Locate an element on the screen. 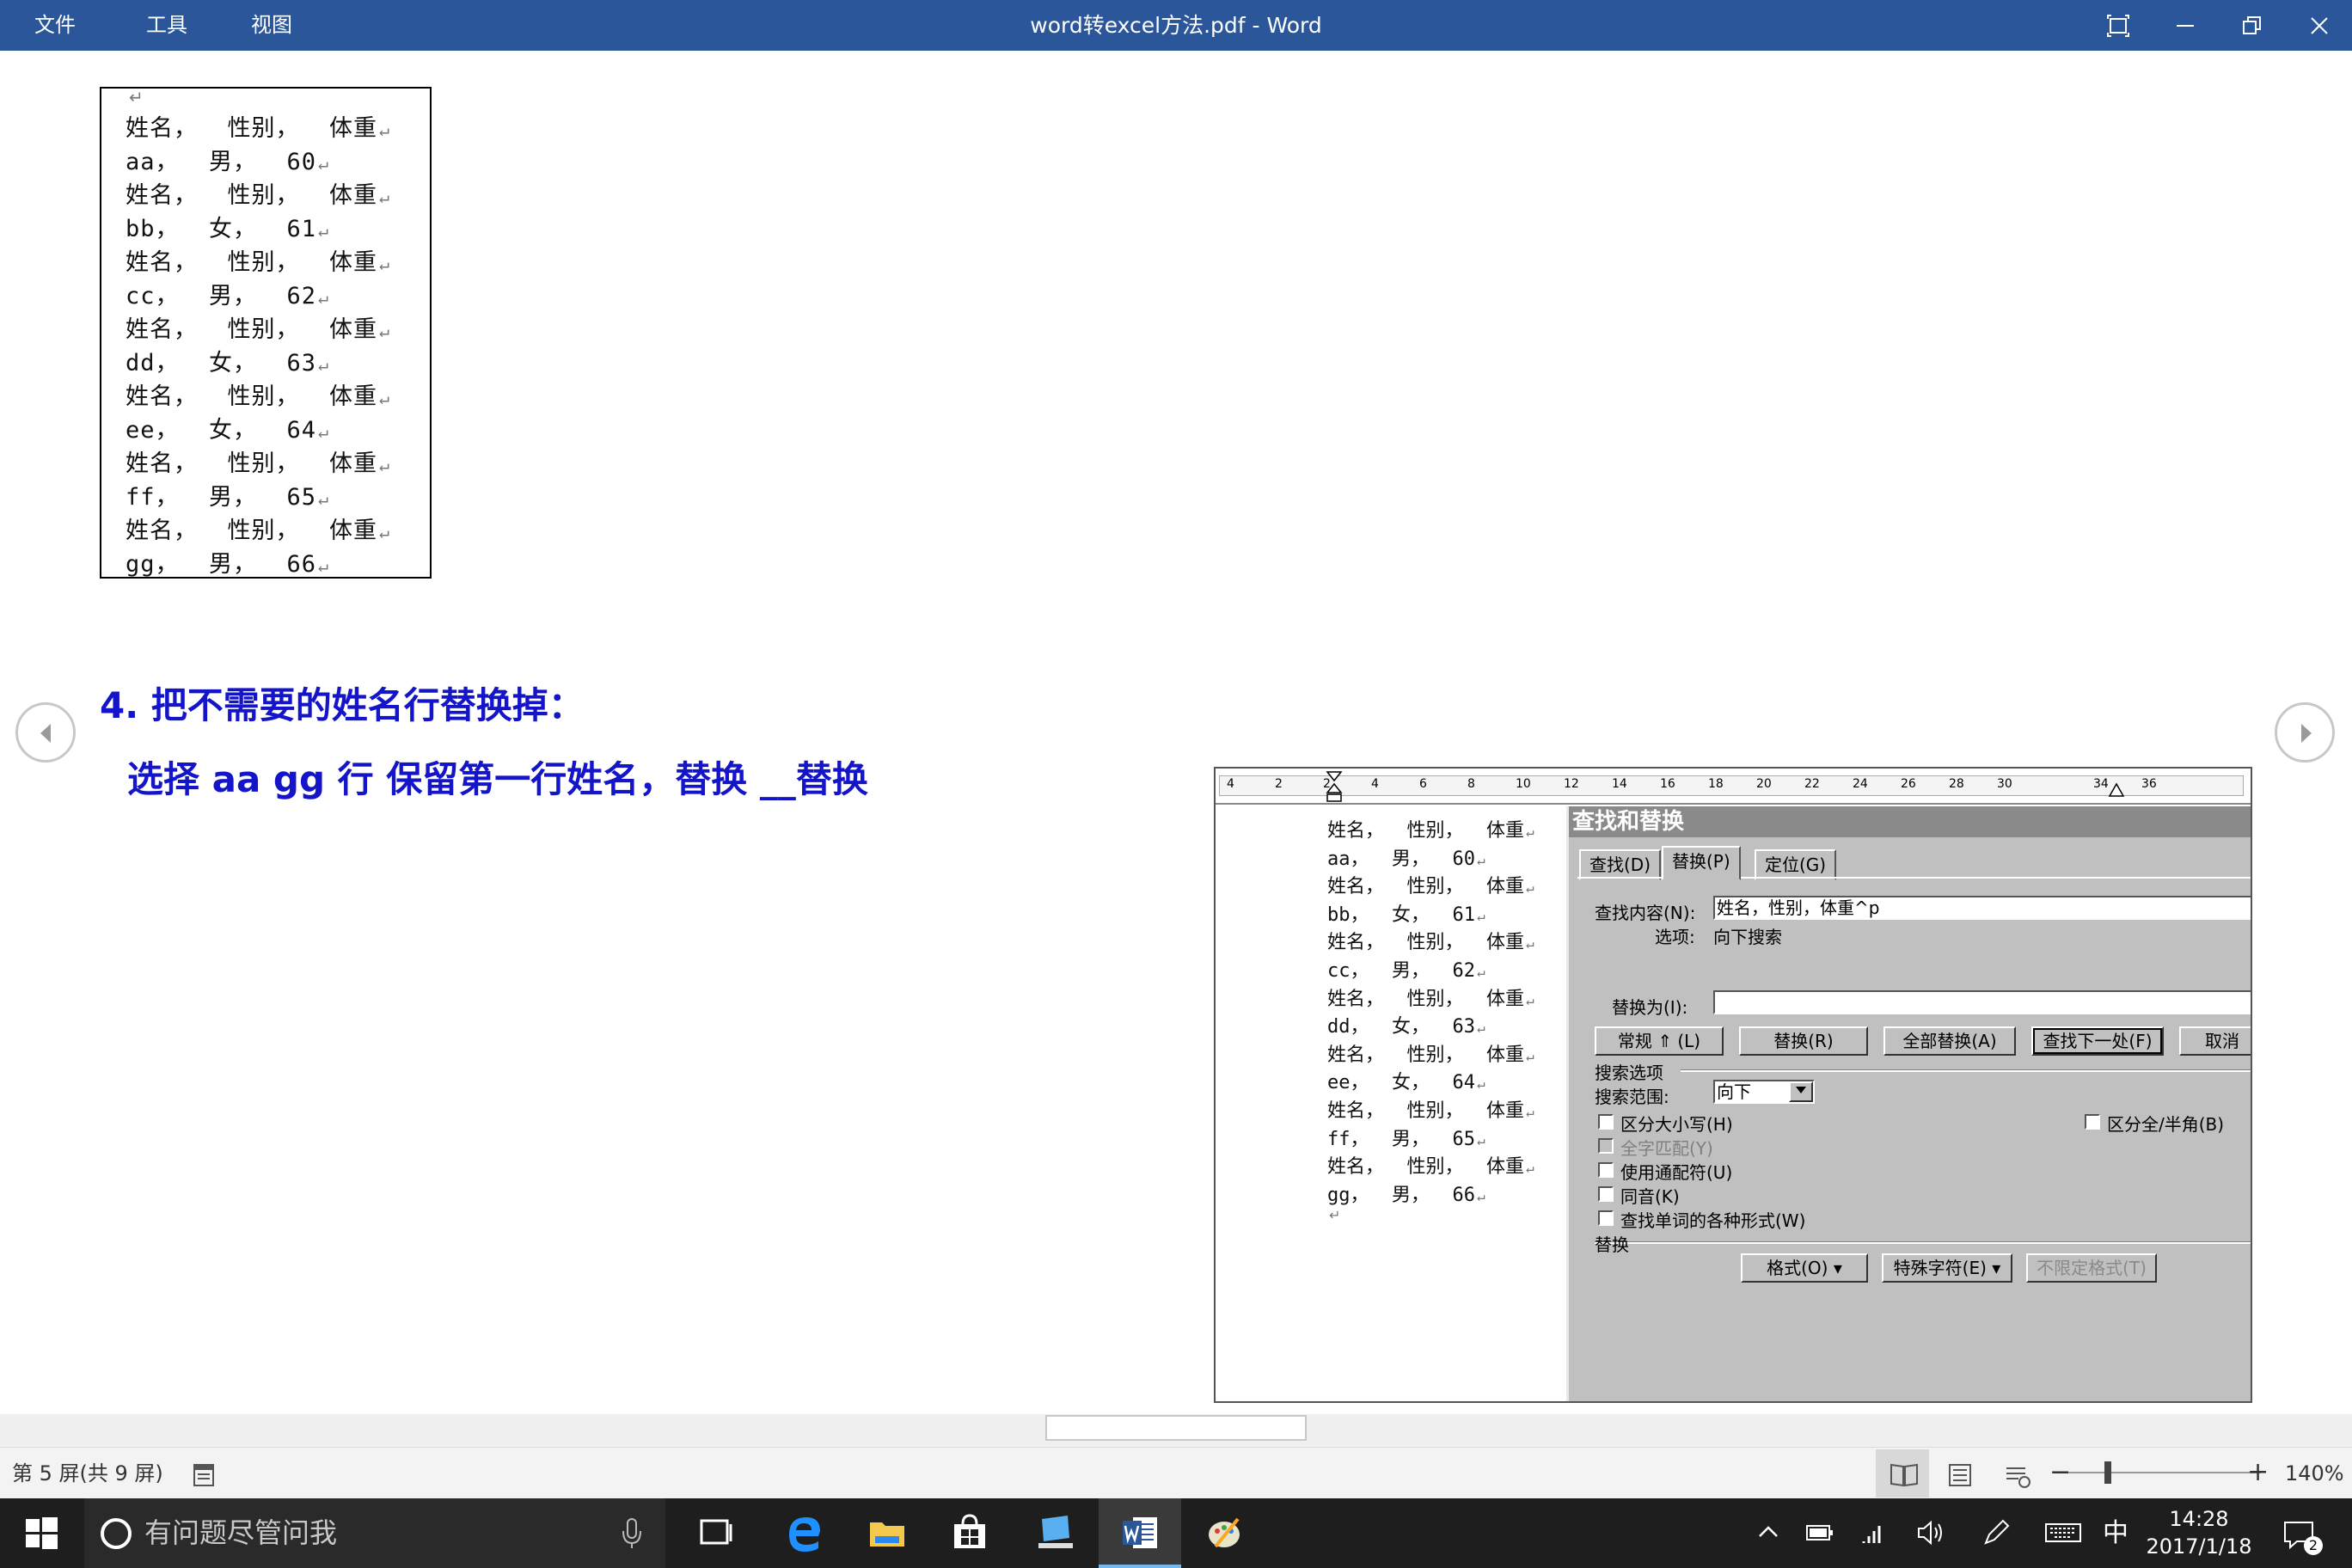  screenshot-list-line: 姓名， 性别， 体重 ↵ is located at coordinates (1430, 1165).